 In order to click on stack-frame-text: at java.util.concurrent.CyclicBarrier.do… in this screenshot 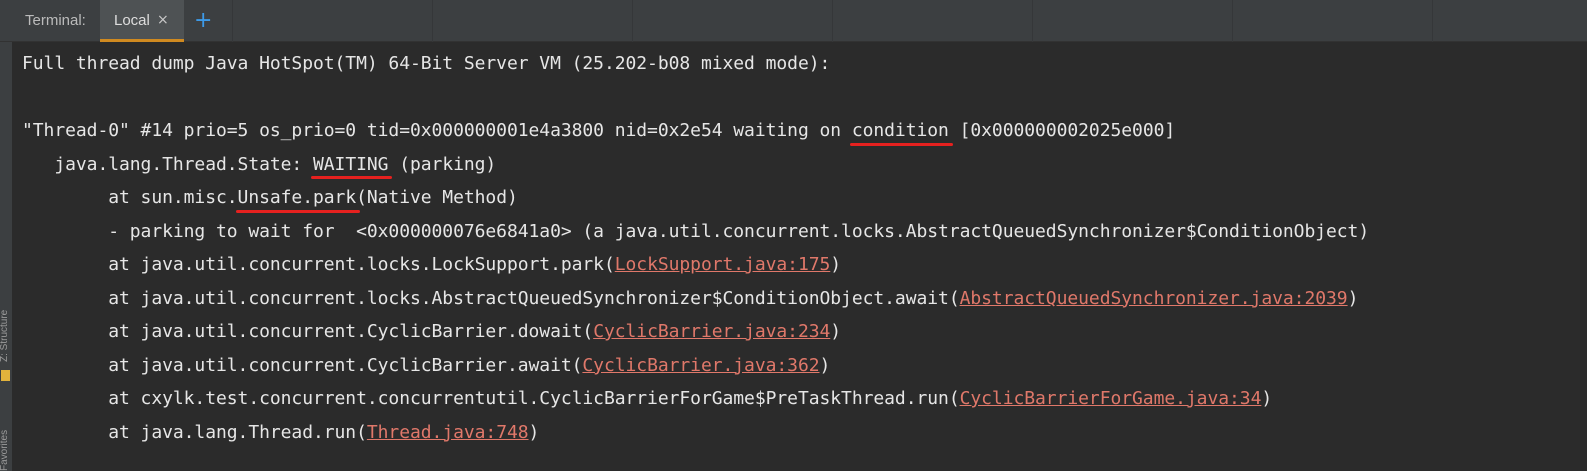, I will do `click(308, 331)`.